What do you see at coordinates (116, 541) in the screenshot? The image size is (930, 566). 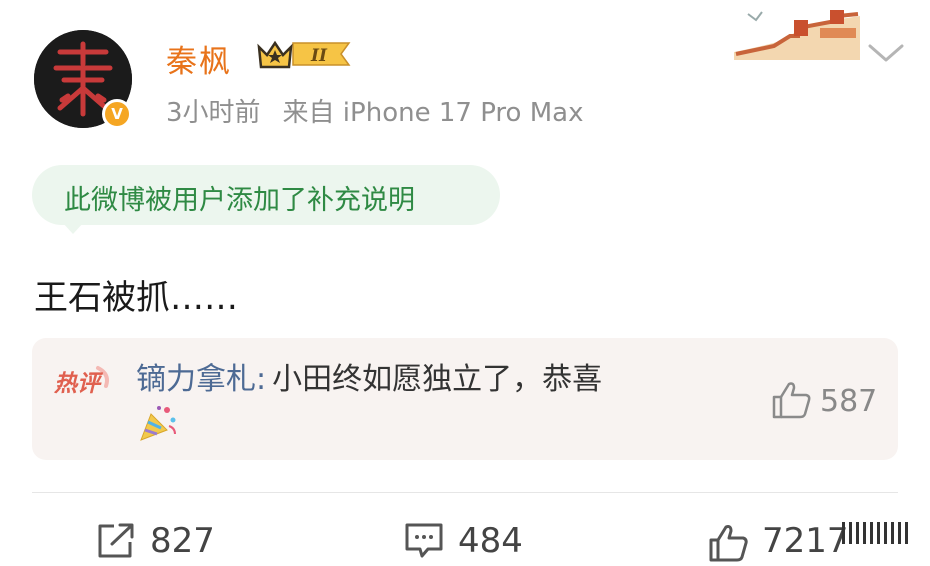 I see `share-icon` at bounding box center [116, 541].